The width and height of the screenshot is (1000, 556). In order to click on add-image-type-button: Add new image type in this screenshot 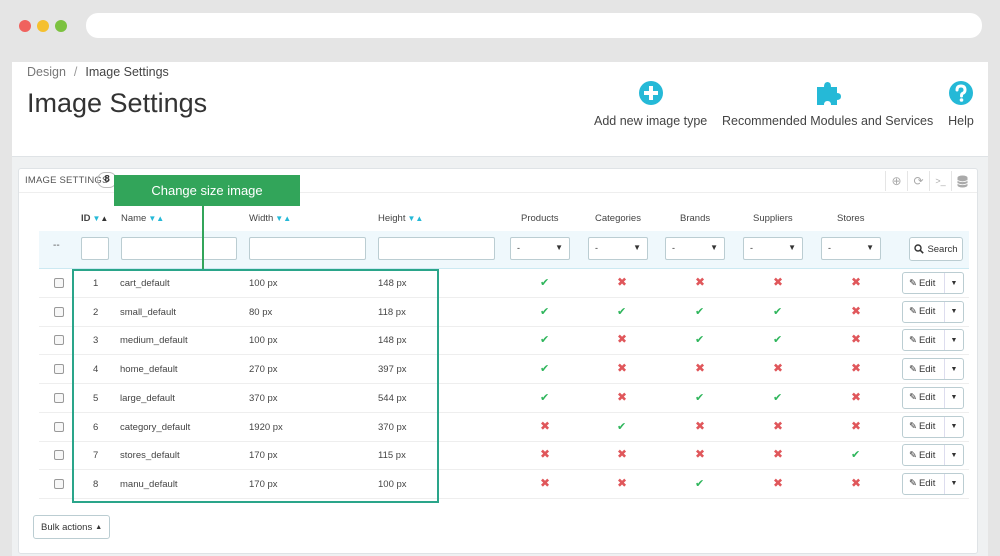, I will do `click(650, 104)`.